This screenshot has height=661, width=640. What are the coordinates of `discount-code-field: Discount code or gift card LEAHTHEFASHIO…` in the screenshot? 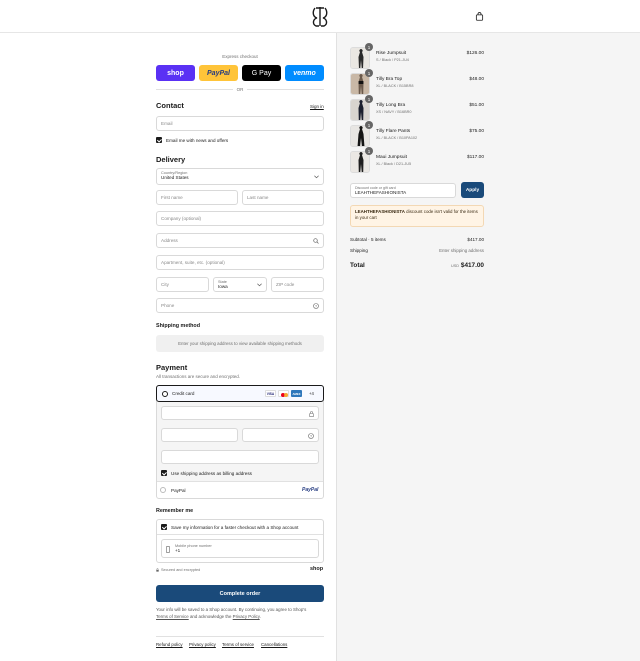 It's located at (403, 190).